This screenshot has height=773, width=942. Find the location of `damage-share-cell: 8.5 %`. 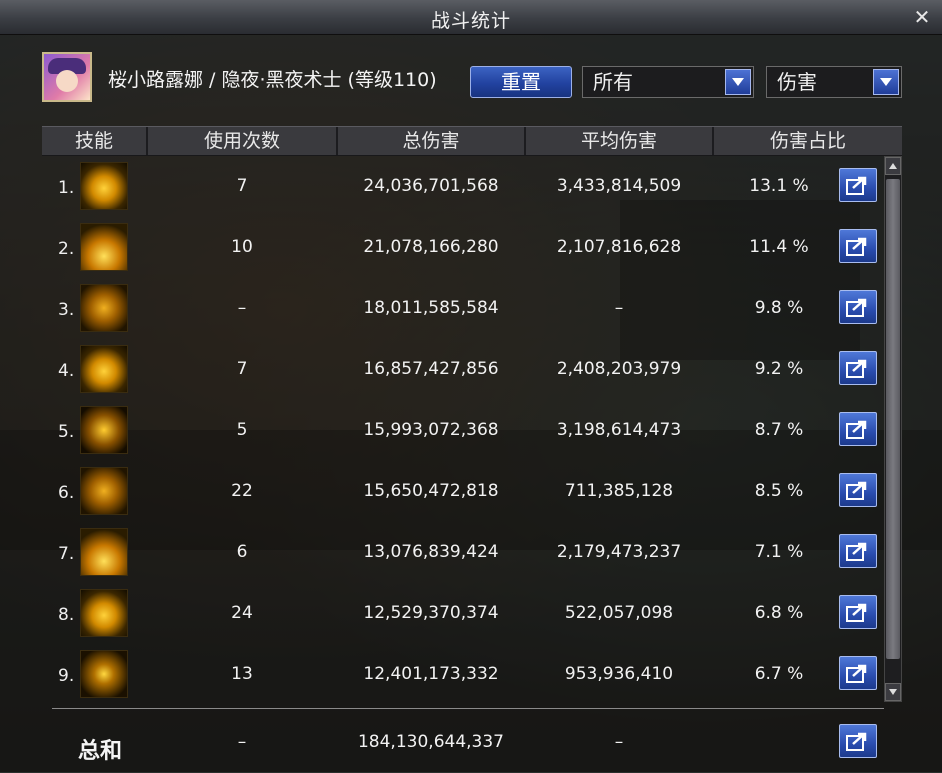

damage-share-cell: 8.5 % is located at coordinates (779, 491).